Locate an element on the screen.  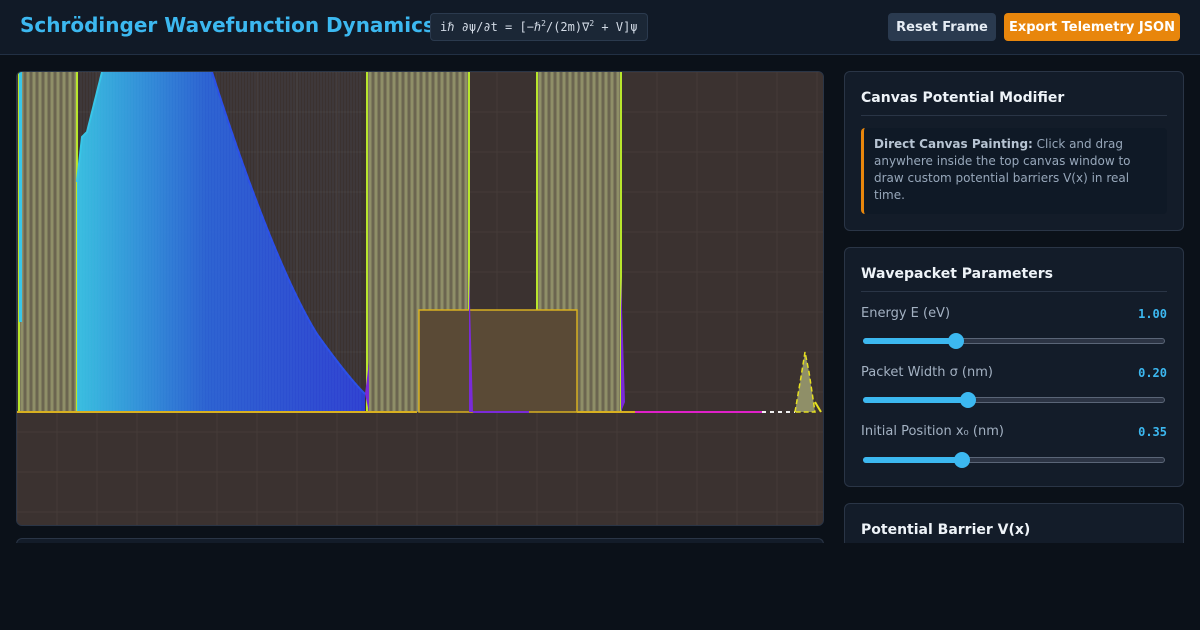
export-telemetry-button: Export Telemetry JSON is located at coordinates (1092, 27).